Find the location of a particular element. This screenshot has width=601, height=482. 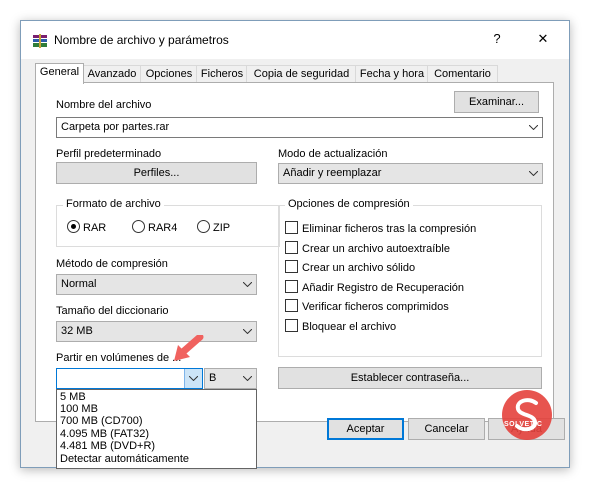

winrar-app-icon is located at coordinates (40, 41).